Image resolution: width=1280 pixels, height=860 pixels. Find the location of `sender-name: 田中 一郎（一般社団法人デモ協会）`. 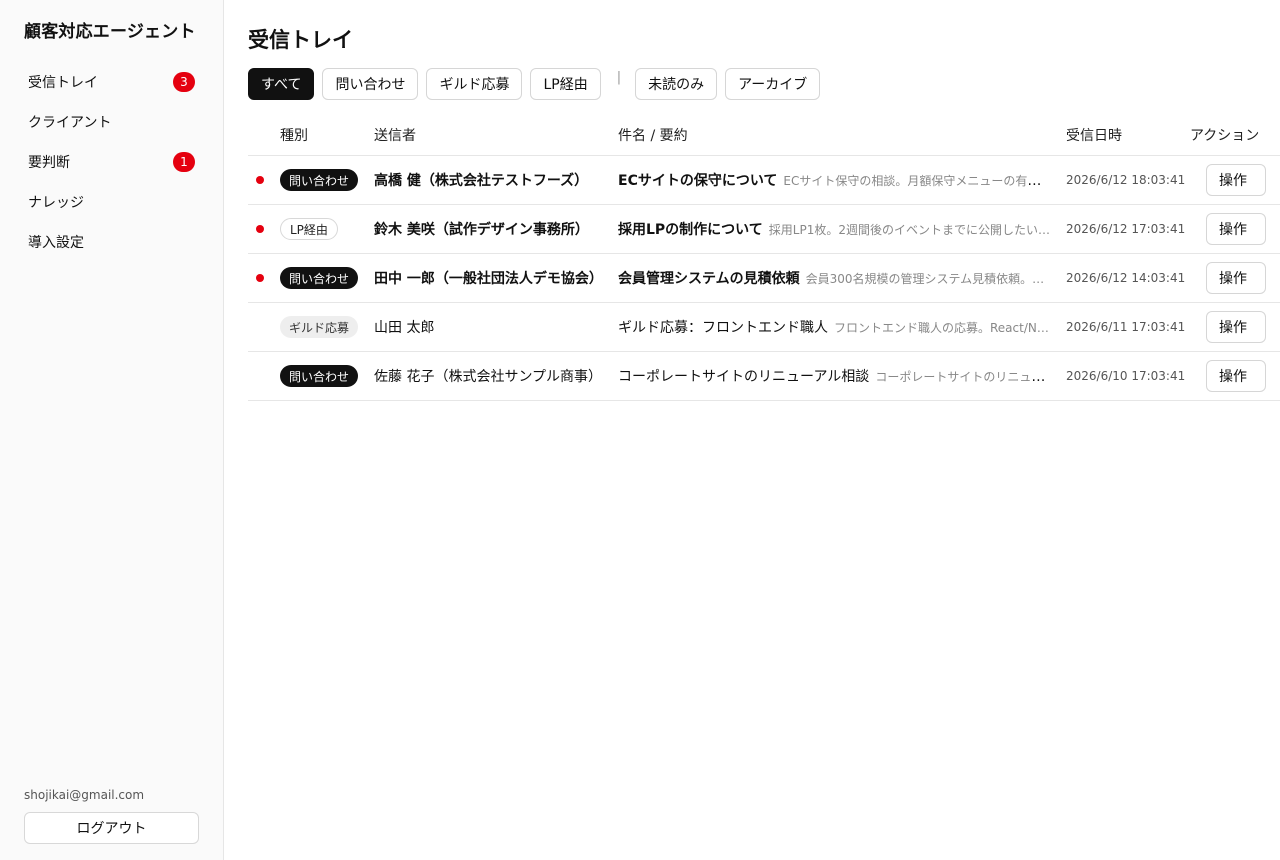

sender-name: 田中 一郎（一般社団法人デモ協会） is located at coordinates (488, 279).